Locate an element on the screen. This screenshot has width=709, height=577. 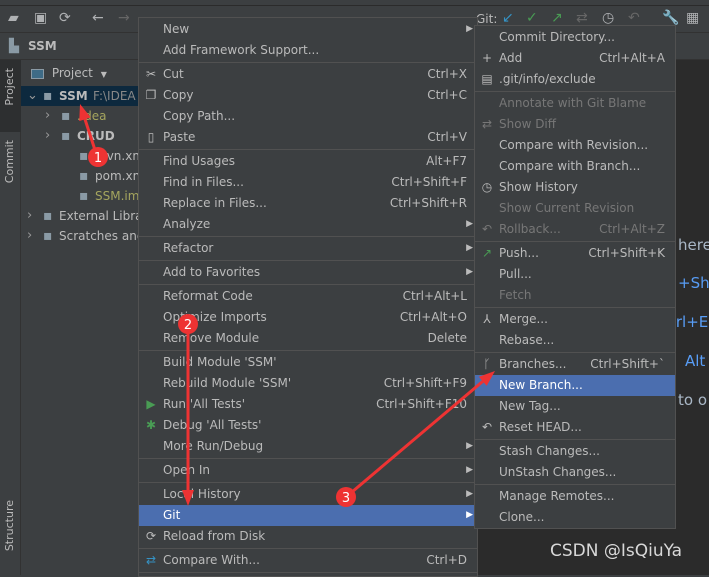
editor-text-fragment: +Shi is located at coordinates (693, 283).